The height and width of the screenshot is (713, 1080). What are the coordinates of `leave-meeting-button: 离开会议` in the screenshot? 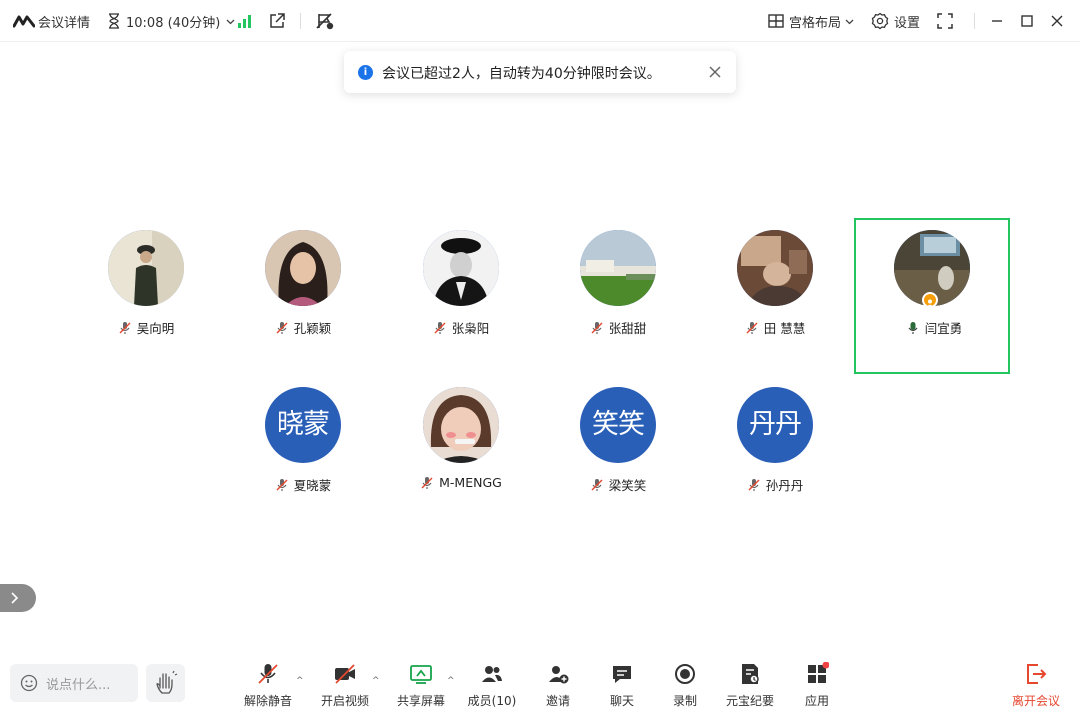 It's located at (1036, 685).